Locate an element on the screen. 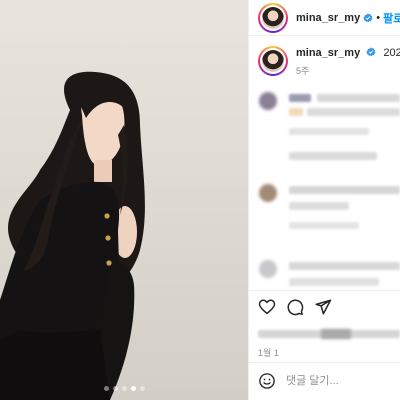 The height and width of the screenshot is (400, 400). post-header: mina_sr_my • 팔로우 is located at coordinates (324, 18).